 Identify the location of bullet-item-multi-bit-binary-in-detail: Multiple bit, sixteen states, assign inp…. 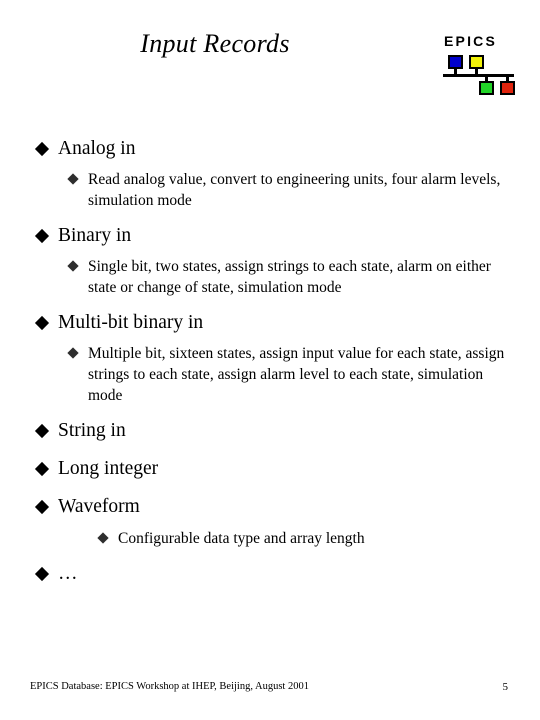
(270, 374).